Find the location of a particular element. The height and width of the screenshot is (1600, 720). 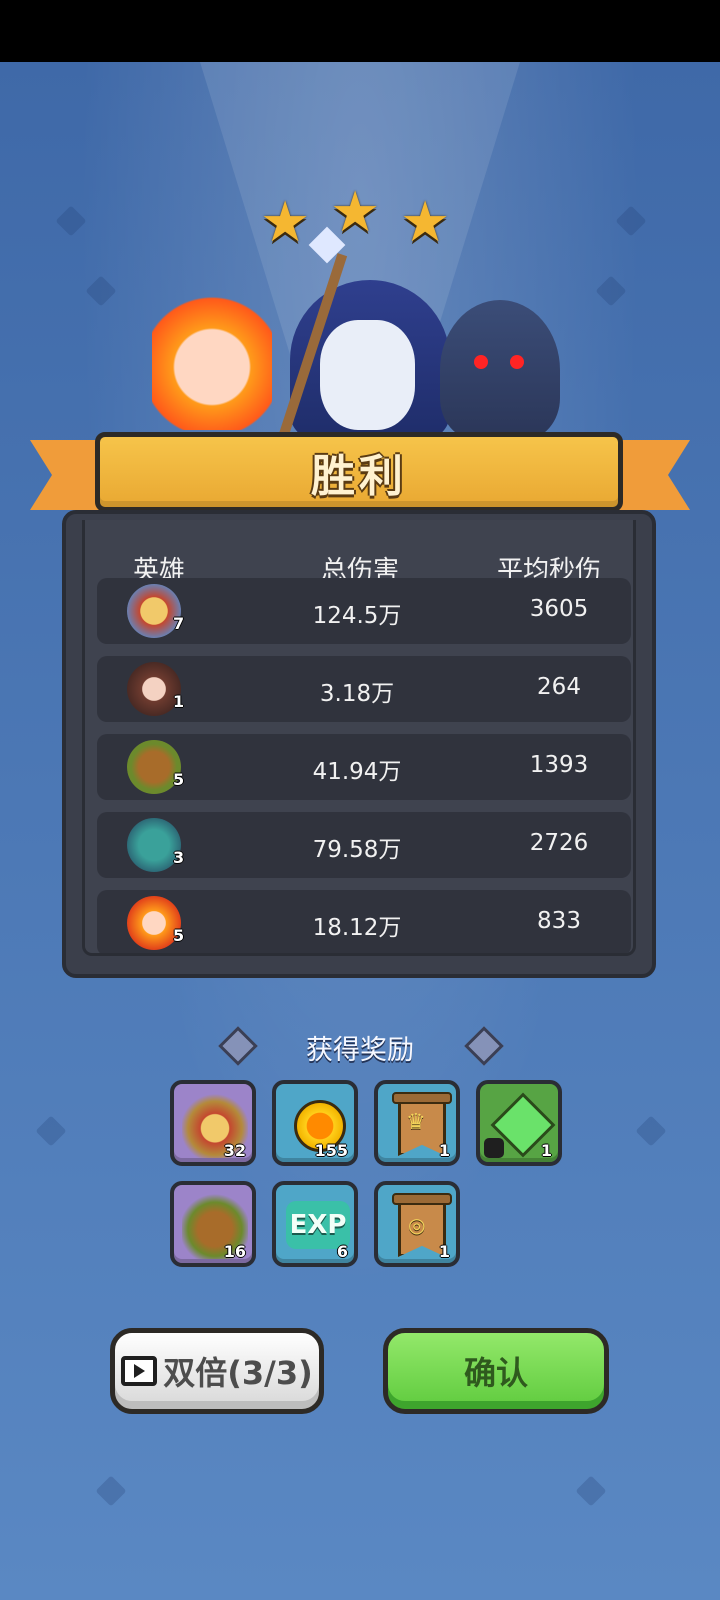

table-row: 5 18.12万 833 is located at coordinates (364, 921).